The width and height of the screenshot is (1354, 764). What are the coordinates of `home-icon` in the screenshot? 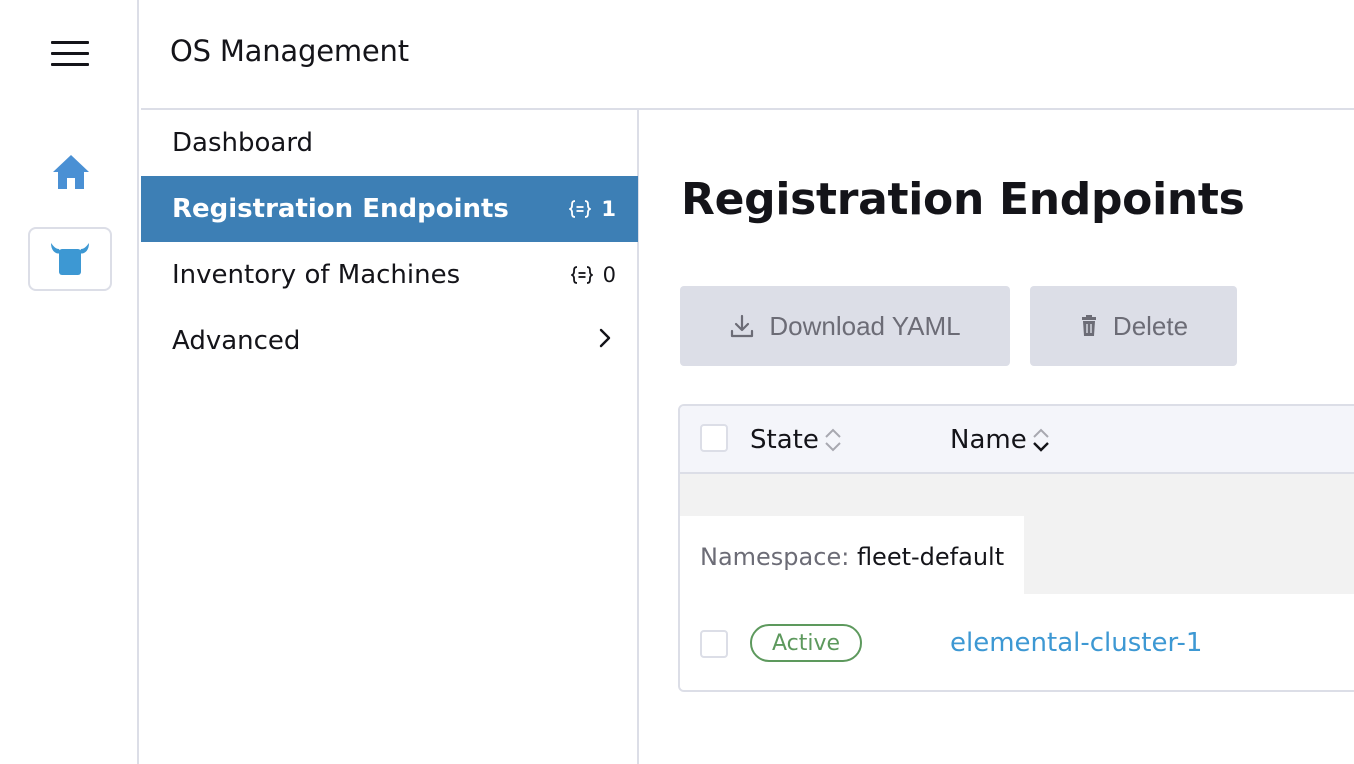 It's located at (71, 172).